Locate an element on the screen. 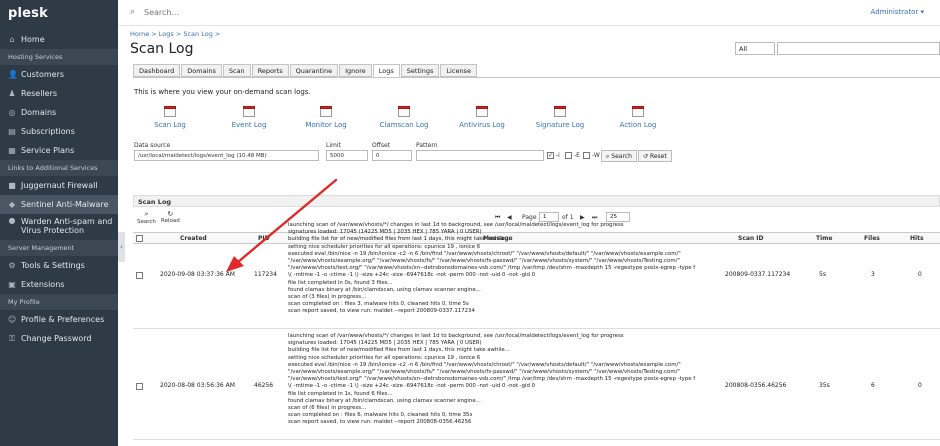 Image resolution: width=940 pixels, height=446 pixels. sidebar-collapse-handle: ‹ is located at coordinates (121, 247).